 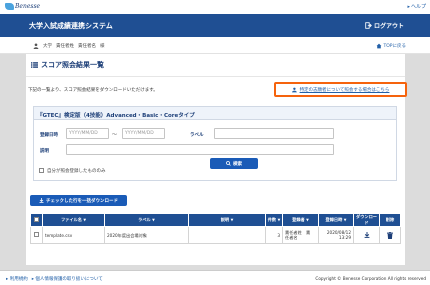 I want to click on user-search-icon, so click(x=294, y=89).